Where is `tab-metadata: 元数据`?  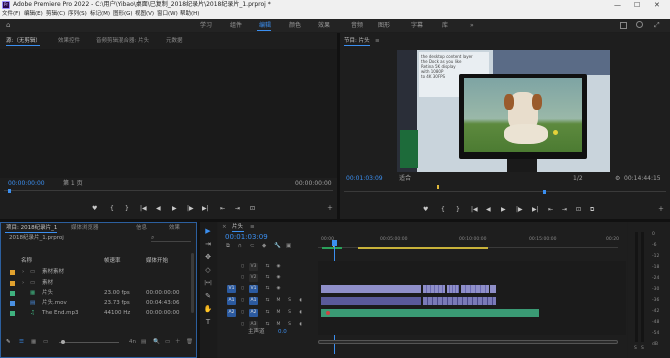 tab-metadata: 元数据 is located at coordinates (174, 41).